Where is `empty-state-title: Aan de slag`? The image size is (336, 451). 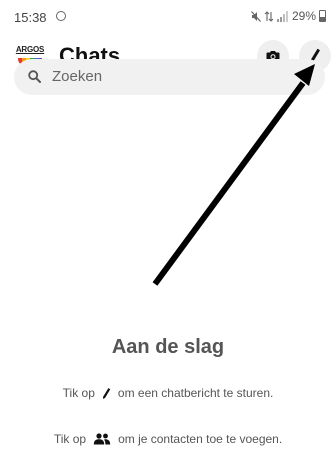 empty-state-title: Aan de slag is located at coordinates (168, 347).